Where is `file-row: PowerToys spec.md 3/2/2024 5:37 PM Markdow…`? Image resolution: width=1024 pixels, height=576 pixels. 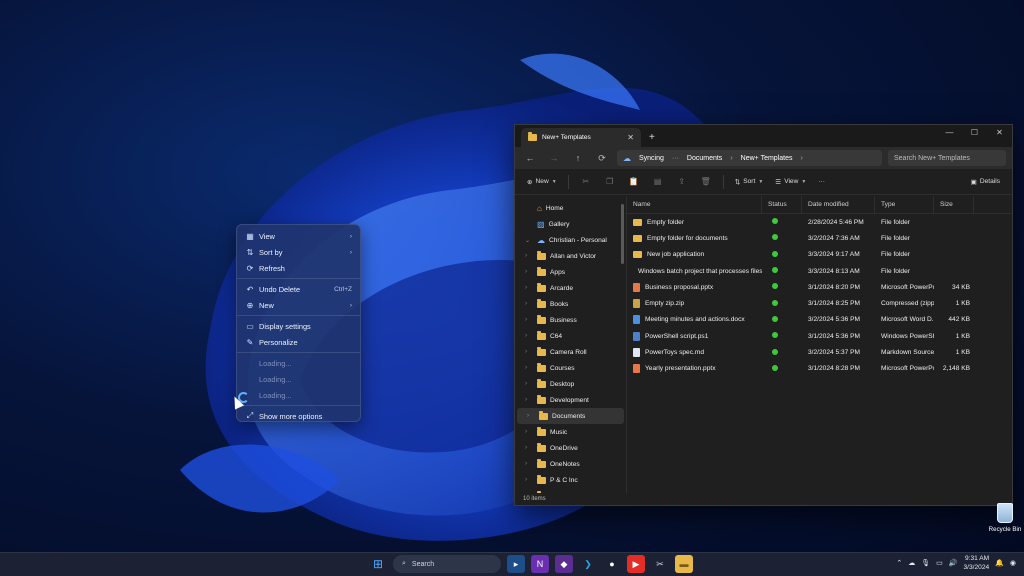 file-row: PowerToys spec.md 3/2/2024 5:37 PM Markdow… is located at coordinates (819, 352).